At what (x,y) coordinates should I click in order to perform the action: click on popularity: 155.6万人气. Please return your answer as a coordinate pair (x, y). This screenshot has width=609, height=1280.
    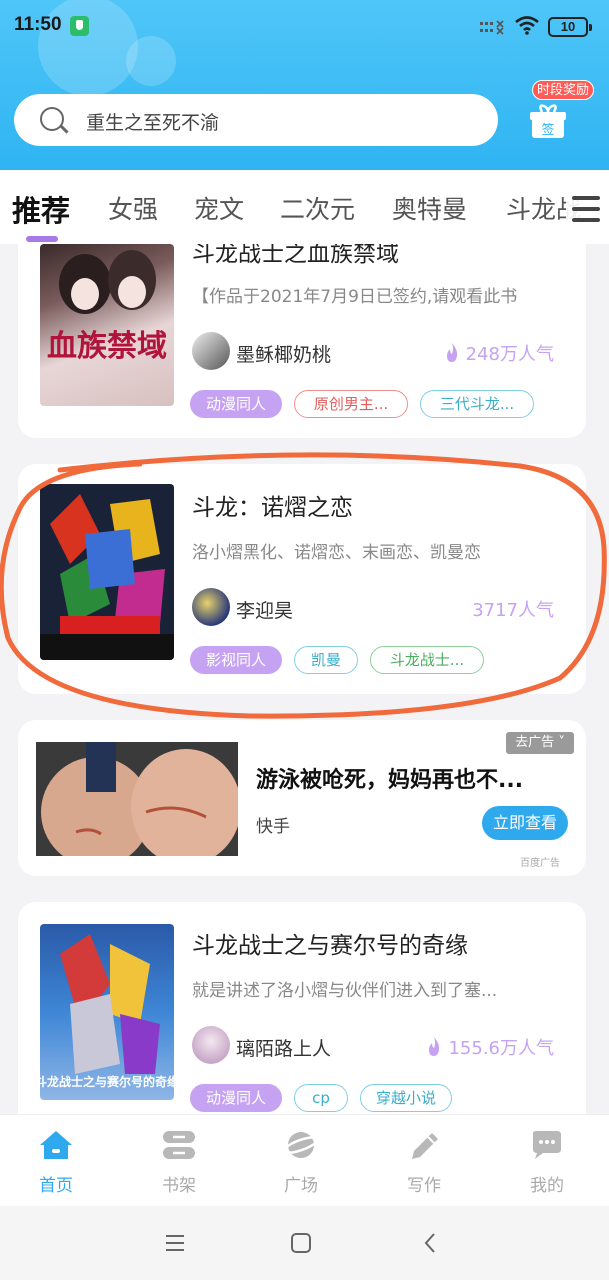
    Looking at the image, I should click on (490, 1047).